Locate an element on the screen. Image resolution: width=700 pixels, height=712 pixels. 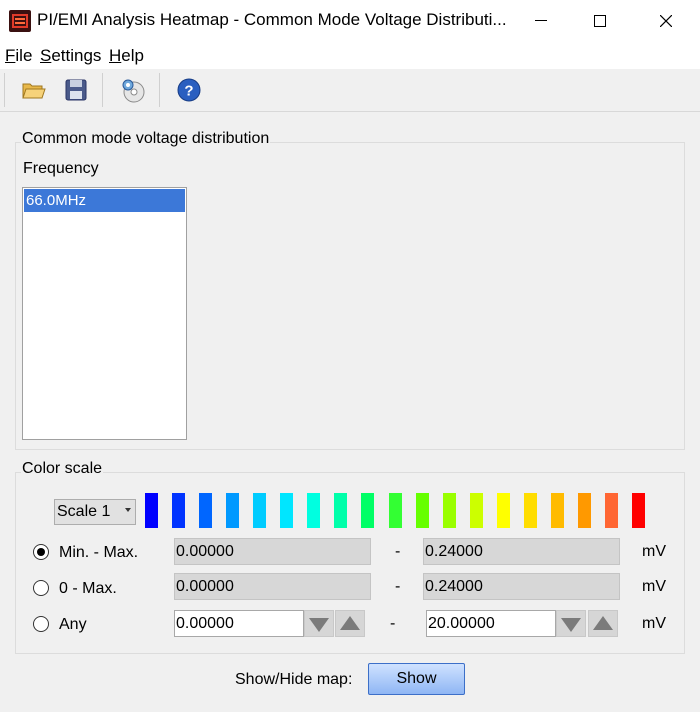
any-max-increment-button is located at coordinates (603, 623).